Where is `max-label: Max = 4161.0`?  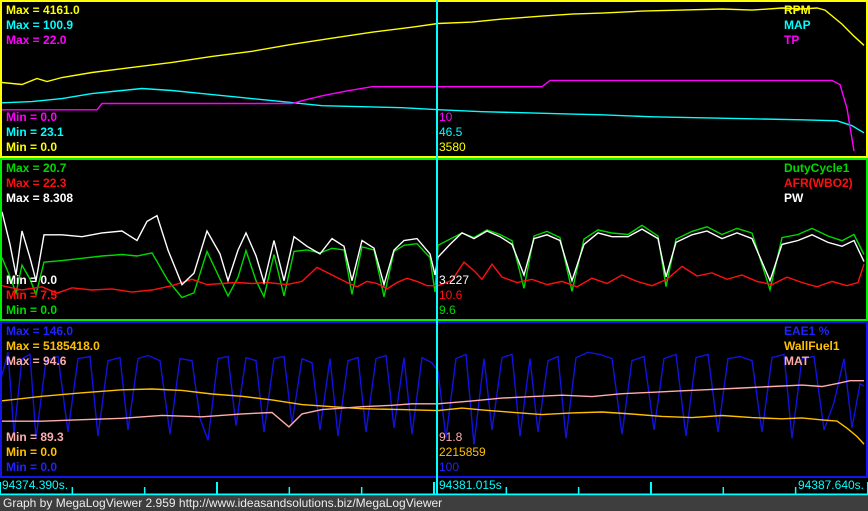 max-label: Max = 4161.0 is located at coordinates (43, 10).